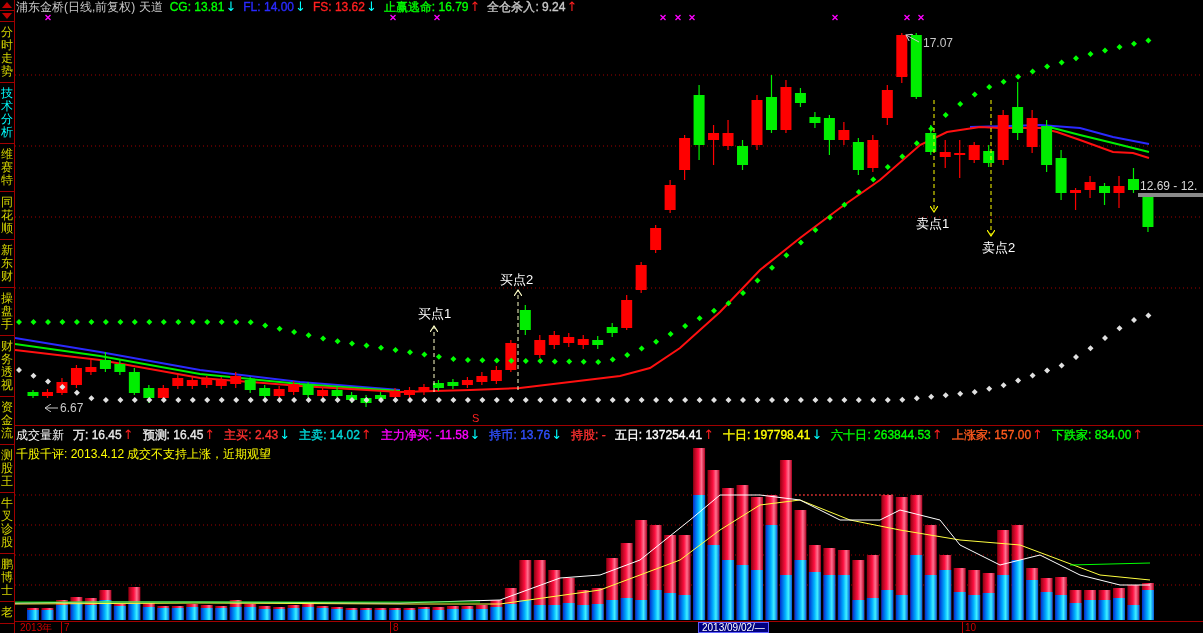  What do you see at coordinates (969, 627) in the screenshot?
I see `axis-label: 10` at bounding box center [969, 627].